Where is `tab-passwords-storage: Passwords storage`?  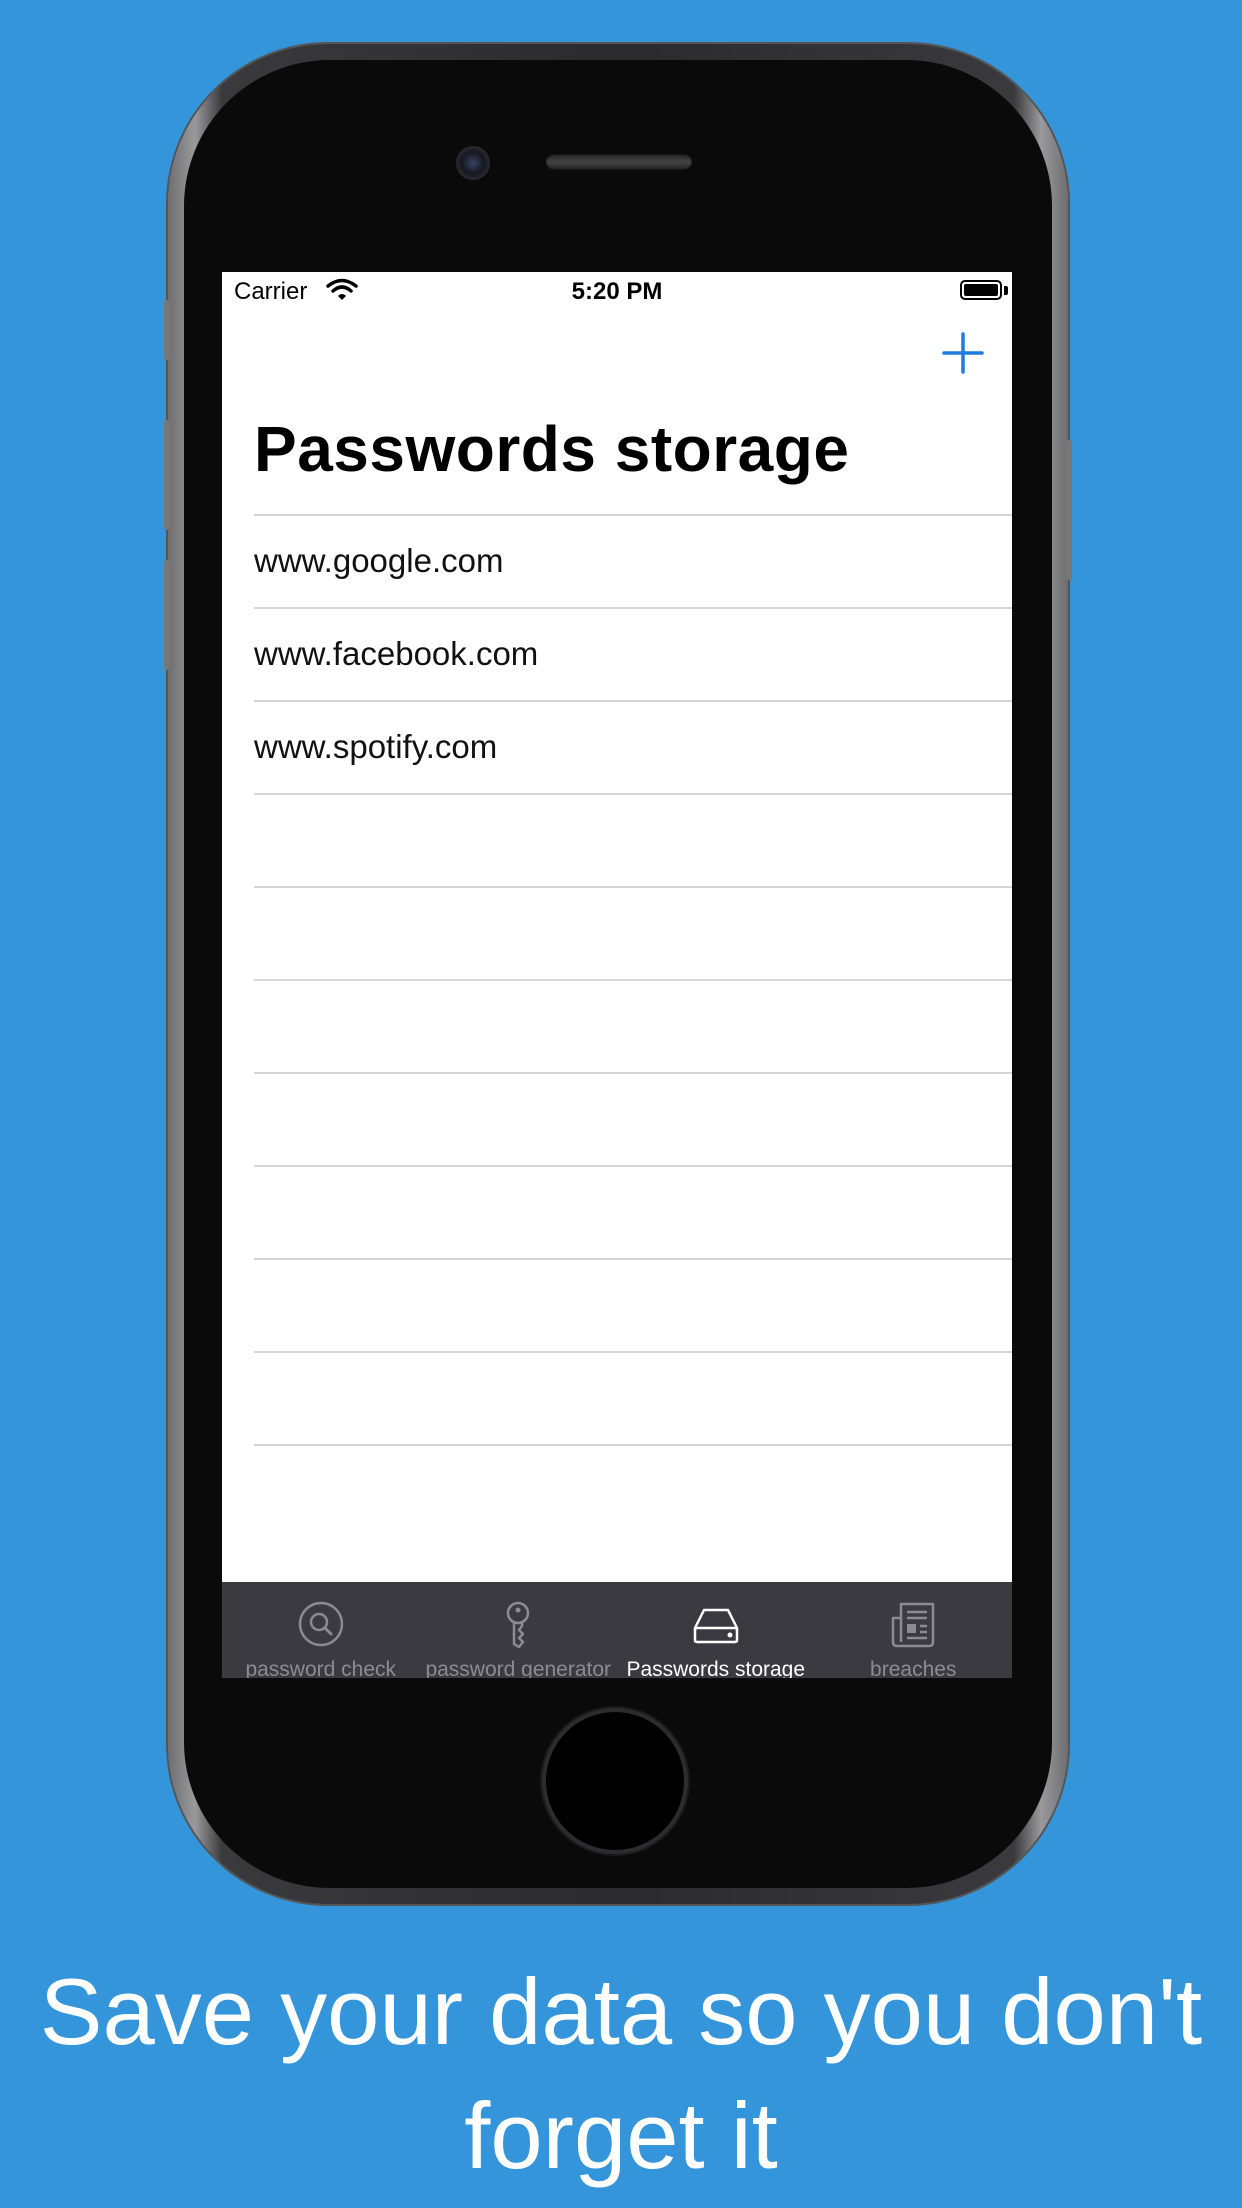 tab-passwords-storage: Passwords storage is located at coordinates (716, 1630).